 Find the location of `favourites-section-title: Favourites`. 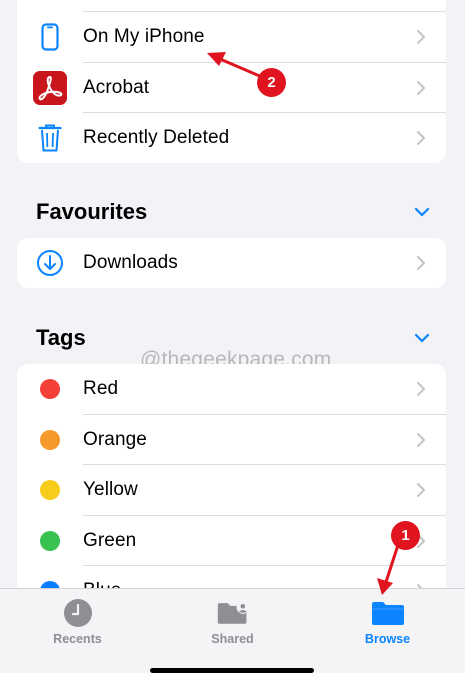

favourites-section-title: Favourites is located at coordinates (92, 211).